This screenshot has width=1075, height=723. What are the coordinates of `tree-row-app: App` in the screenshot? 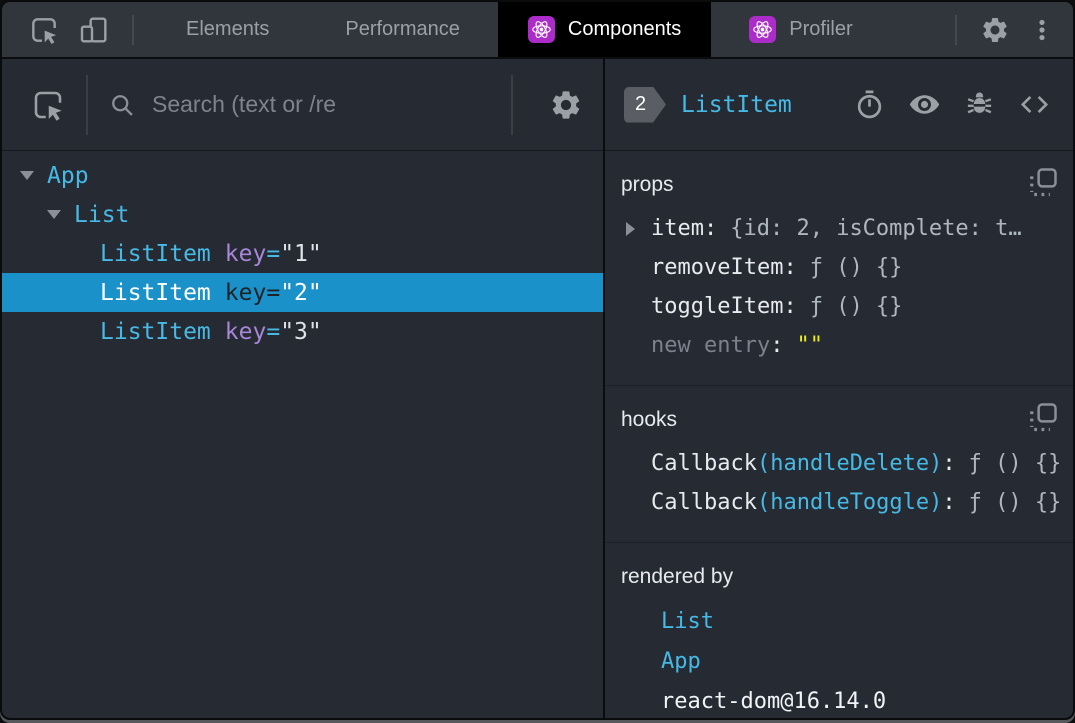 It's located at (302, 175).